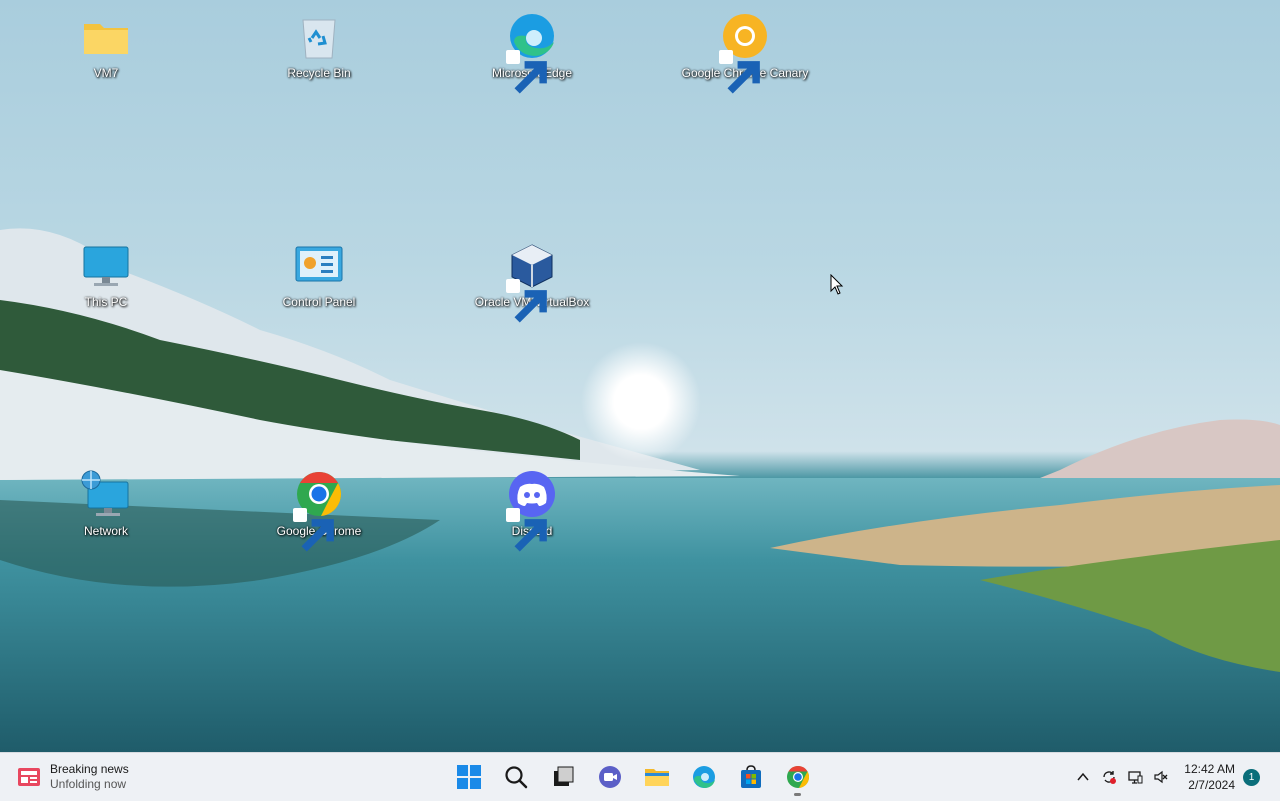 The height and width of the screenshot is (801, 1280). I want to click on start-icon, so click(468, 777).